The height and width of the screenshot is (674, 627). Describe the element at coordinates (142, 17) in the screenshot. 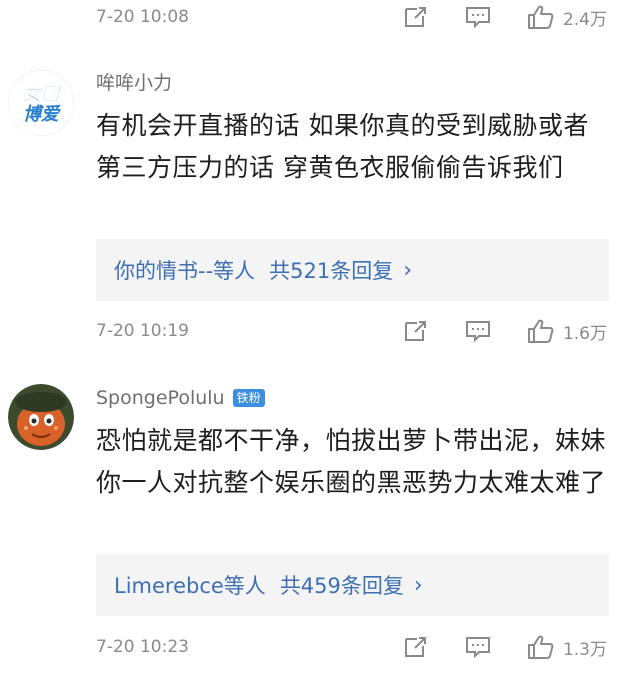

I see `comment-time: 7-20 10:08` at that location.